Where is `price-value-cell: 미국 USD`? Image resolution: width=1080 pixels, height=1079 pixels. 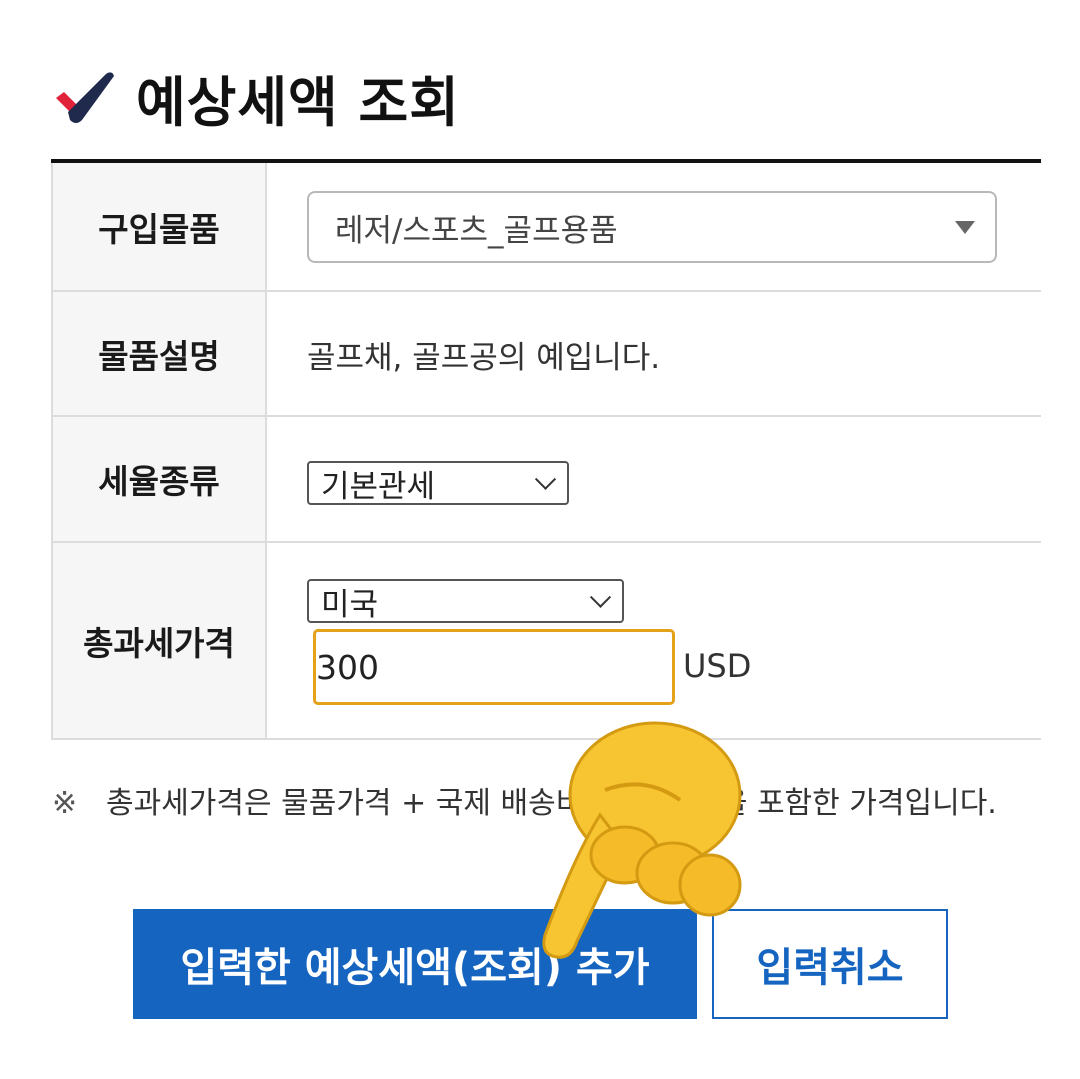
price-value-cell: 미국 USD is located at coordinates (654, 640).